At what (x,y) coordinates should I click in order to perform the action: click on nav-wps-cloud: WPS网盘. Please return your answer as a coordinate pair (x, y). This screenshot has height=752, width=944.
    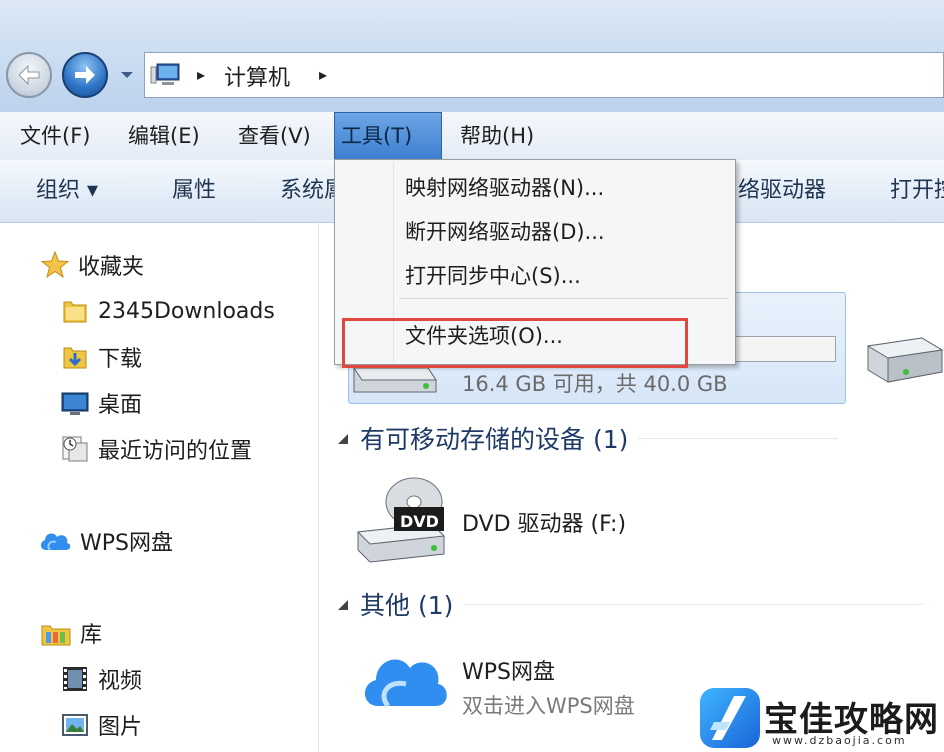
    Looking at the image, I should click on (105, 541).